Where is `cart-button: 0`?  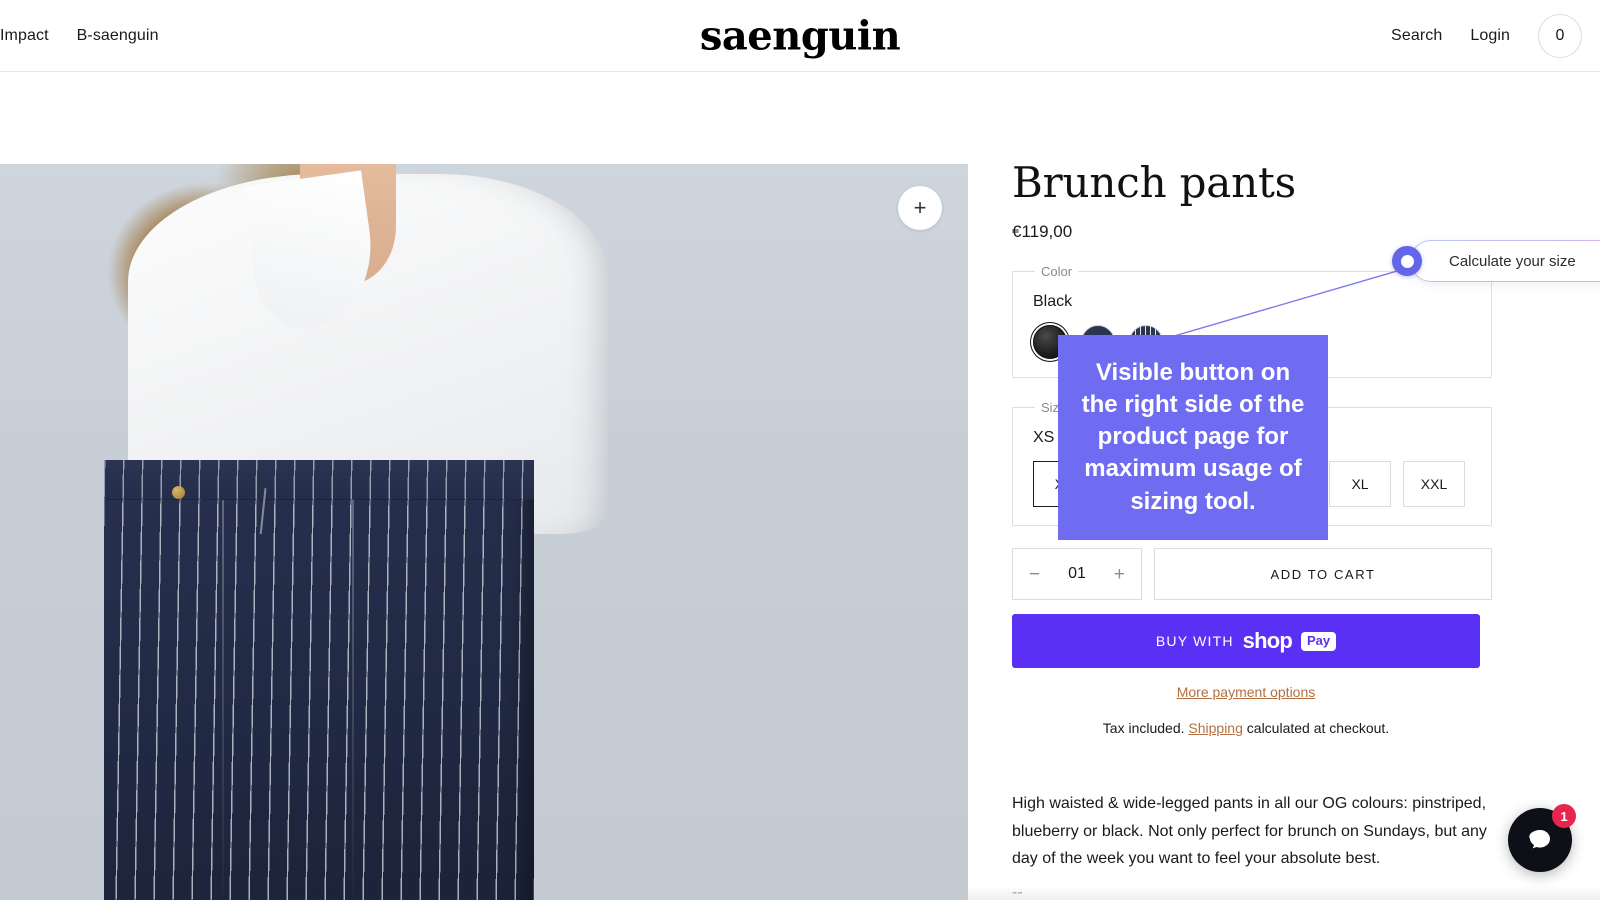 cart-button: 0 is located at coordinates (1560, 36).